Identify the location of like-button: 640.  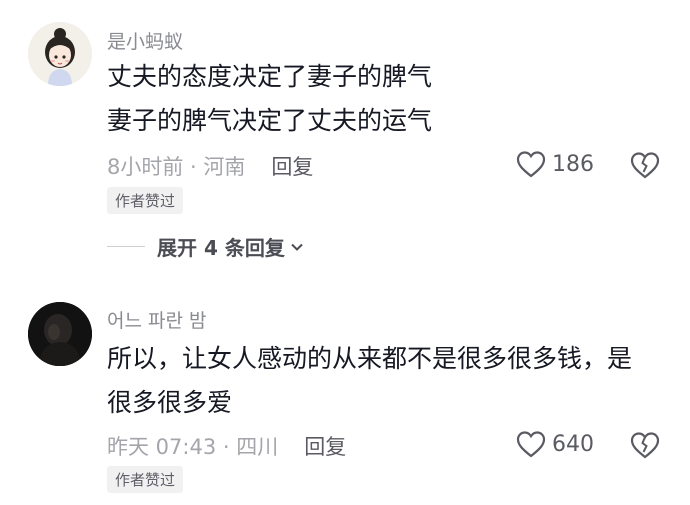
(555, 444).